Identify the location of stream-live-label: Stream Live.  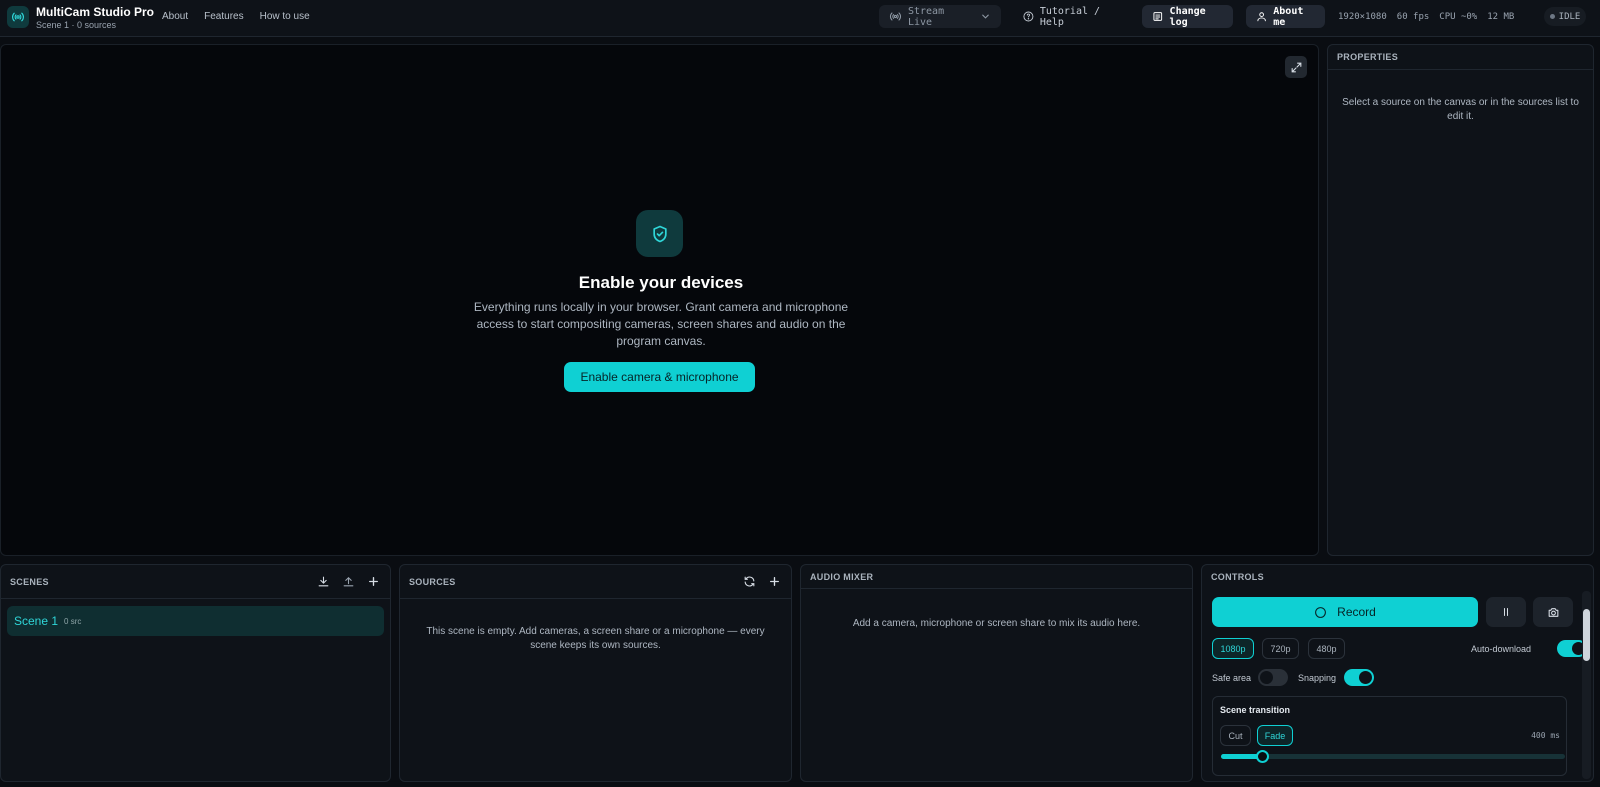
(926, 16).